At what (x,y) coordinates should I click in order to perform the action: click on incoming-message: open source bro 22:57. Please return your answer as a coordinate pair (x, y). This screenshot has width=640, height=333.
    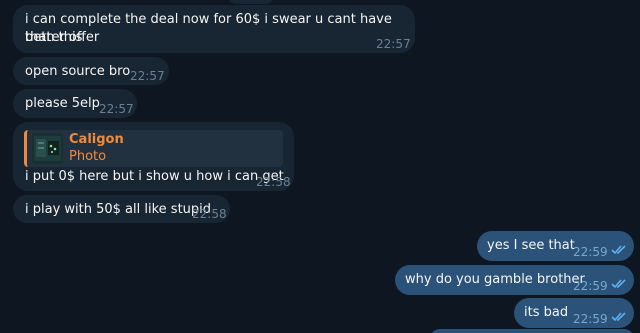
    Looking at the image, I should click on (91, 71).